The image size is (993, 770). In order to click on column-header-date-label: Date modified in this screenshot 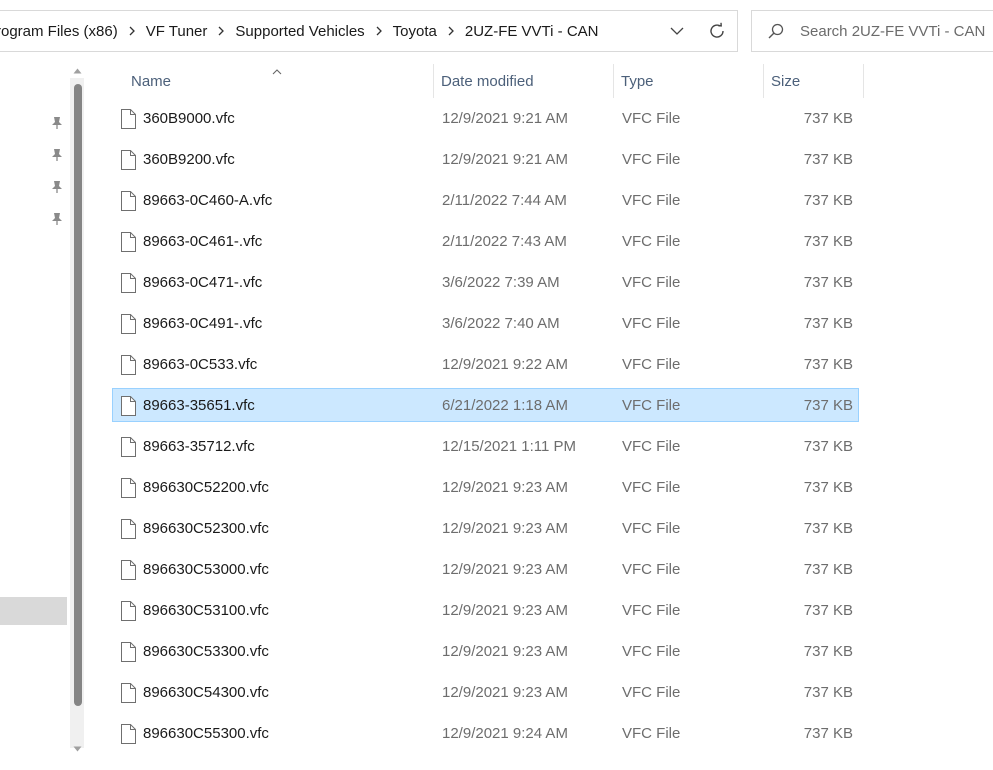, I will do `click(487, 81)`.